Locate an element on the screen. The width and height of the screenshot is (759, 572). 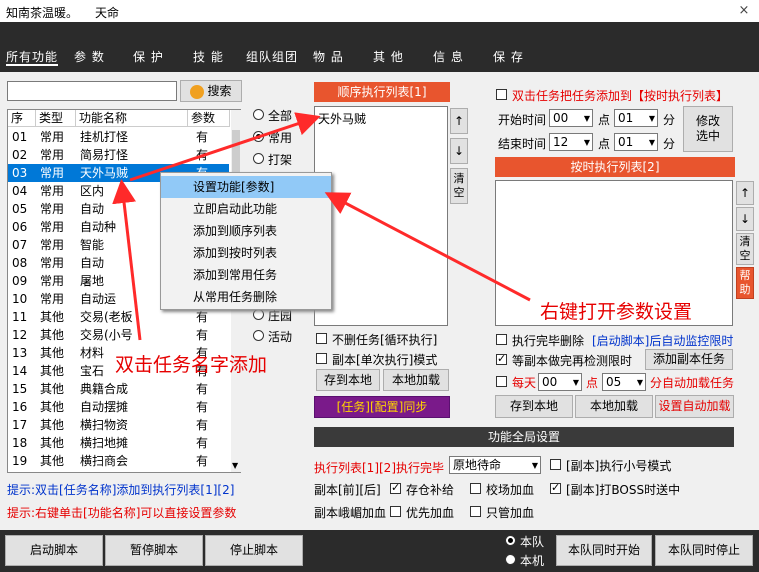
arrow-to-task is located at coordinates (127, 260).